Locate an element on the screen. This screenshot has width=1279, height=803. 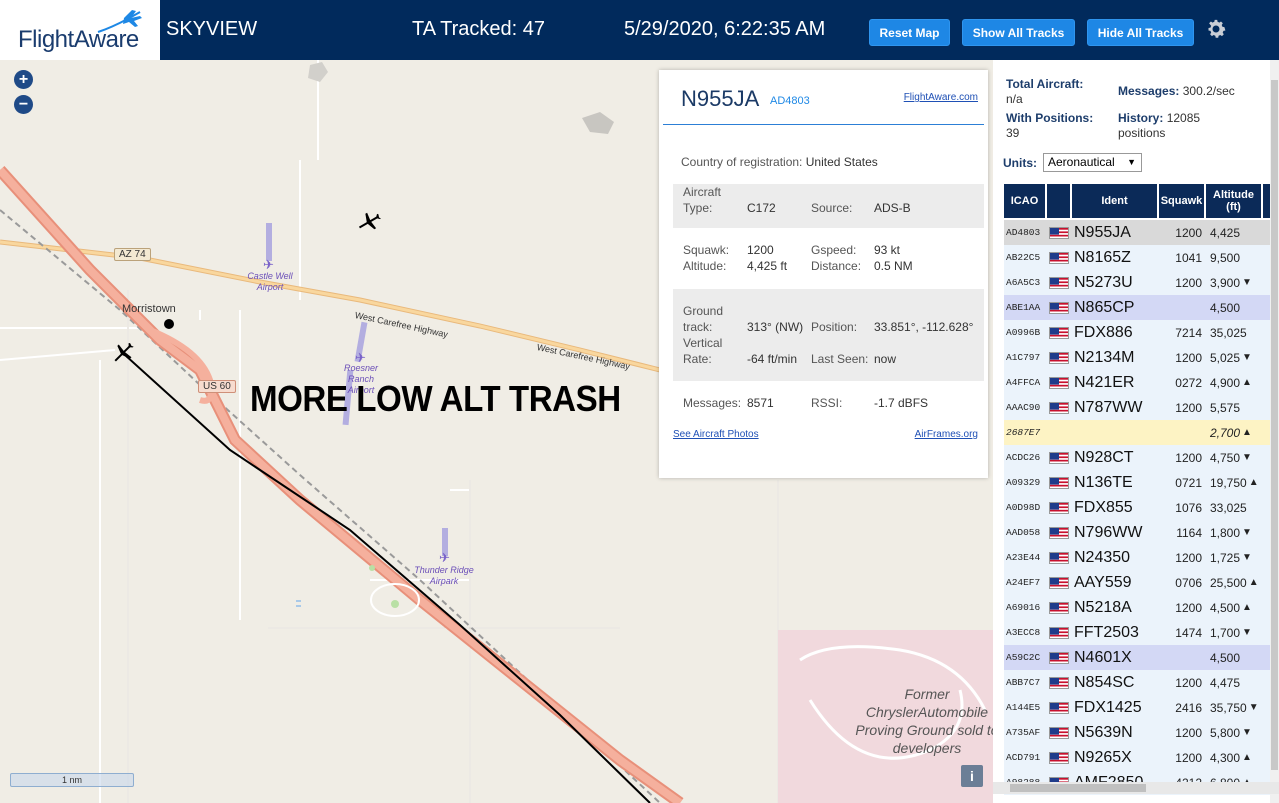
ident-cell: FDX855 is located at coordinates (1103, 507).